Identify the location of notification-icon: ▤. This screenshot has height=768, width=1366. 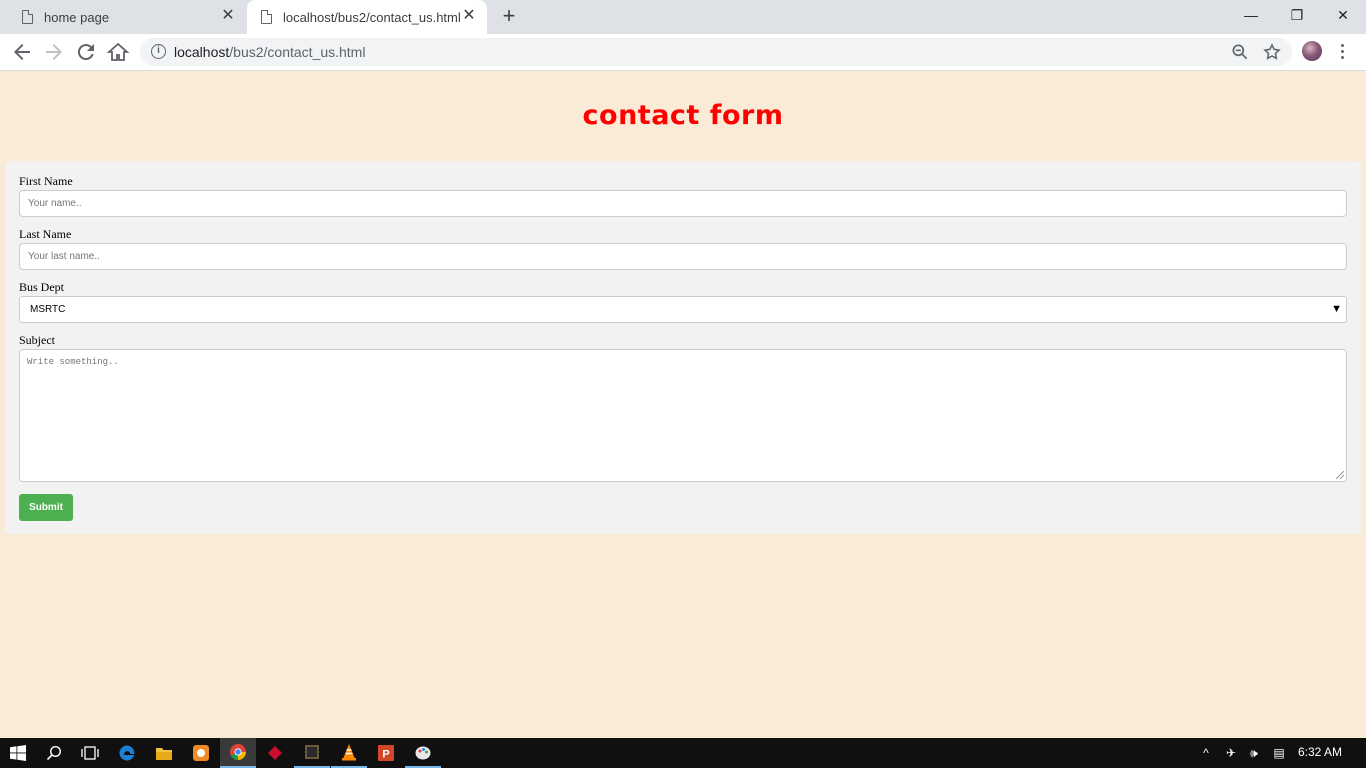
(1279, 753).